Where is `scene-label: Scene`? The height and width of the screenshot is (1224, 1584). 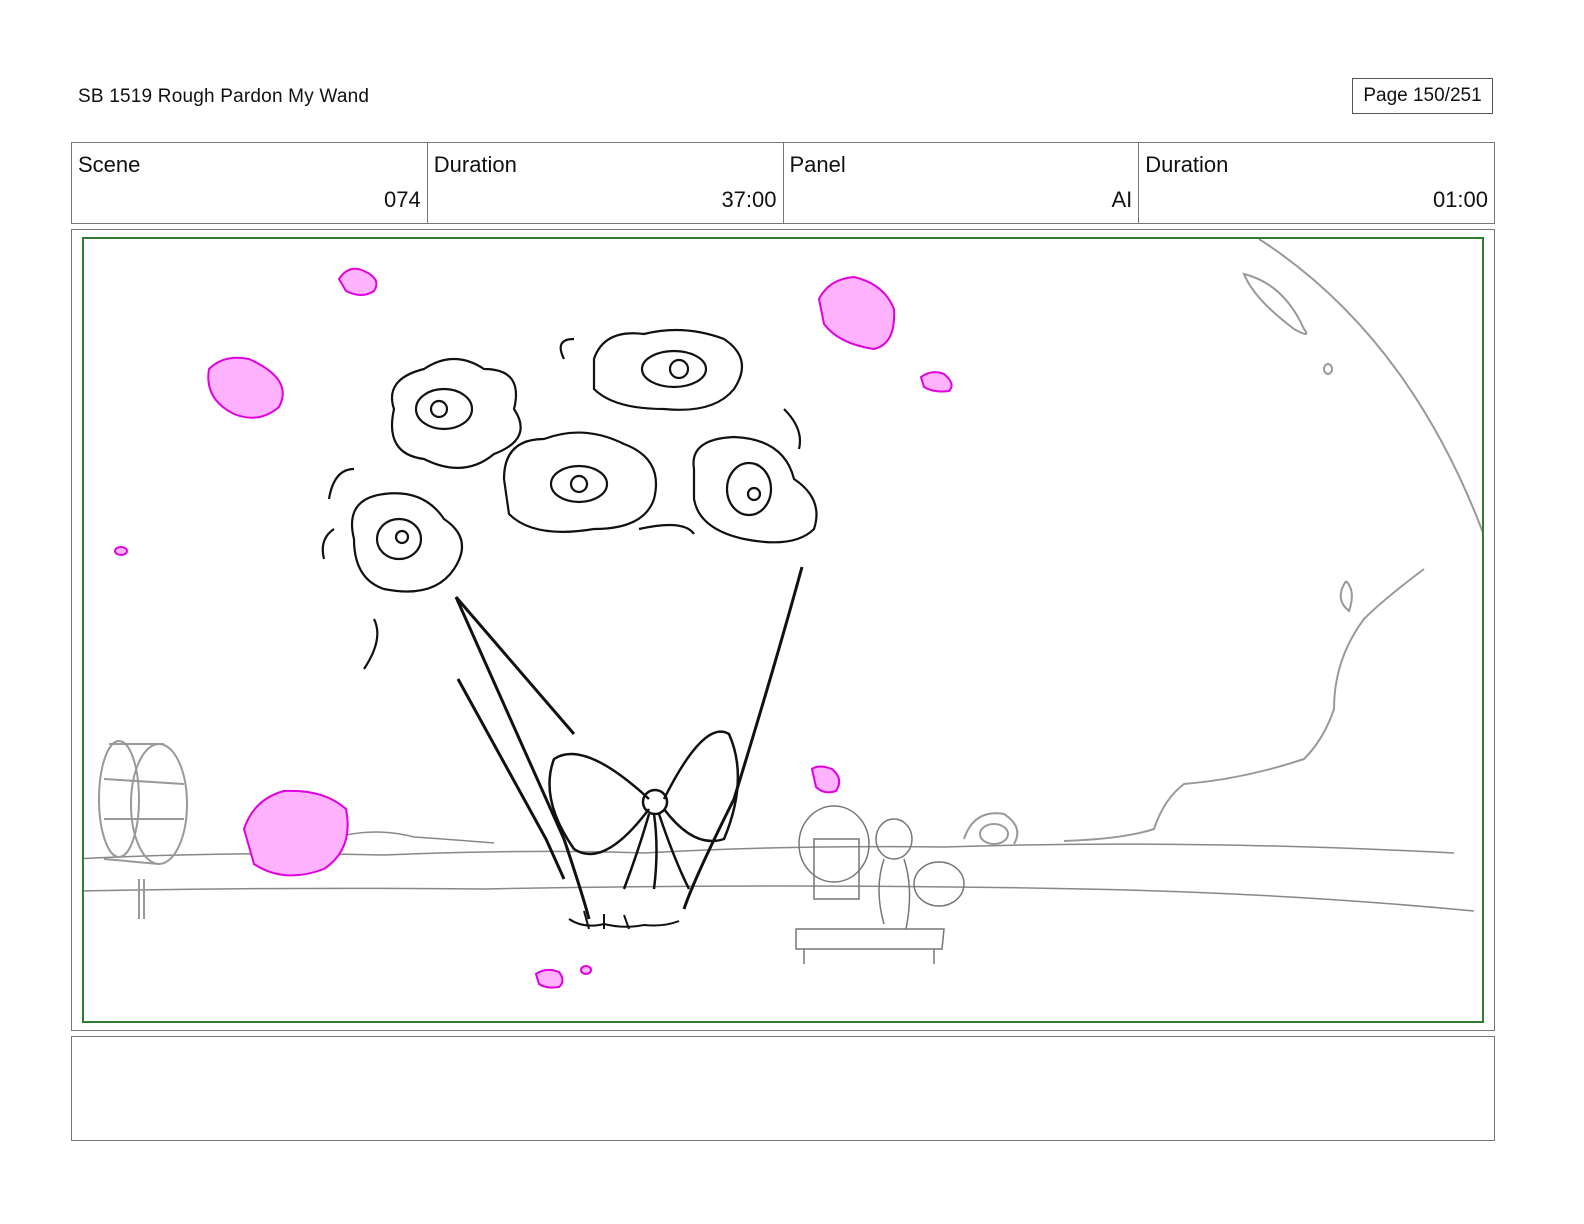
scene-label: Scene is located at coordinates (109, 164).